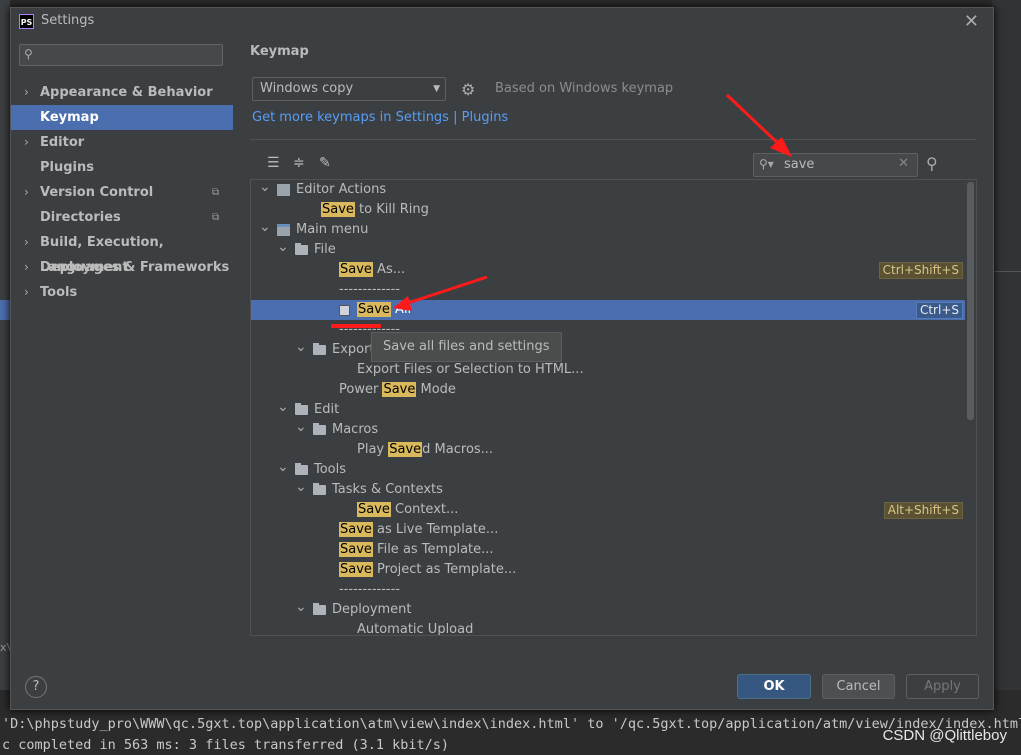 This screenshot has height=755, width=1021. I want to click on annotation-arrows, so click(592, 202).